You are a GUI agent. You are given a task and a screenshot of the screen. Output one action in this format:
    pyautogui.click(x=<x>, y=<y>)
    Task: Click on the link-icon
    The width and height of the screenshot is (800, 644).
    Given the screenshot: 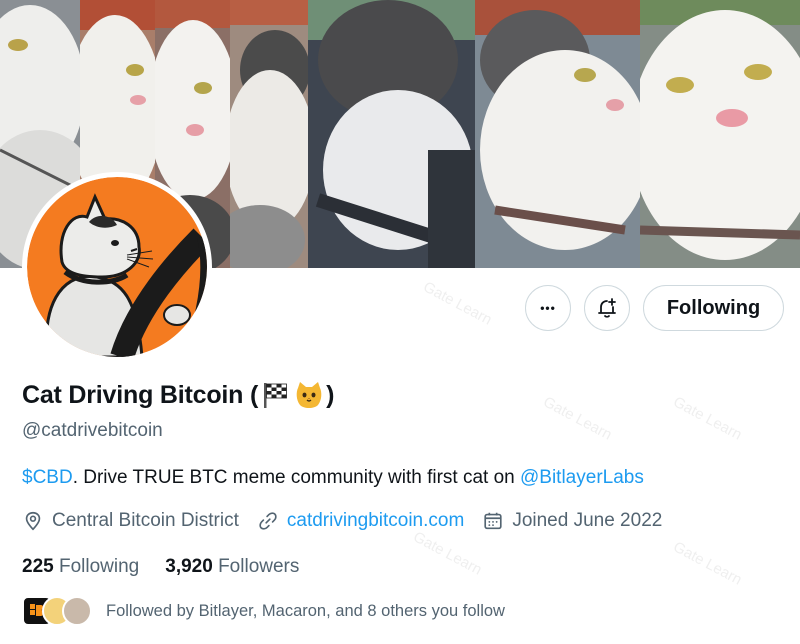 What is the action you would take?
    pyautogui.click(x=268, y=521)
    